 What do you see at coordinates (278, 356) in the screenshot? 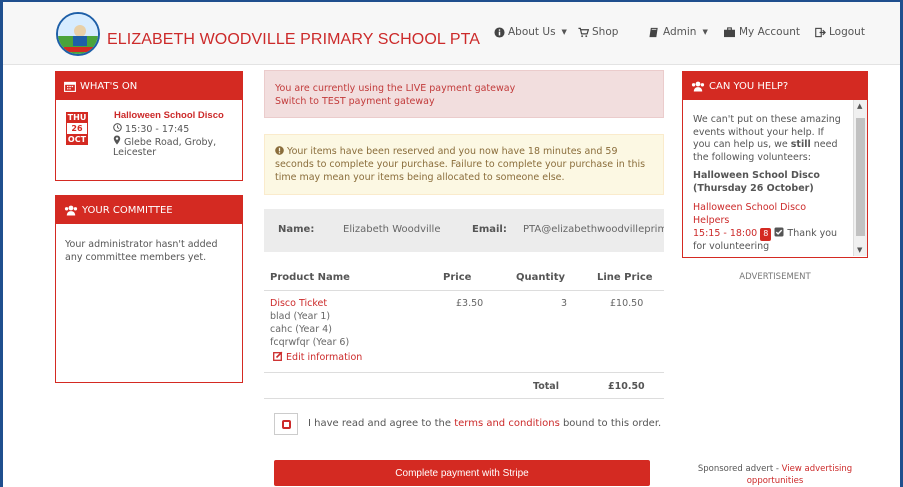
I see `edit-icon` at bounding box center [278, 356].